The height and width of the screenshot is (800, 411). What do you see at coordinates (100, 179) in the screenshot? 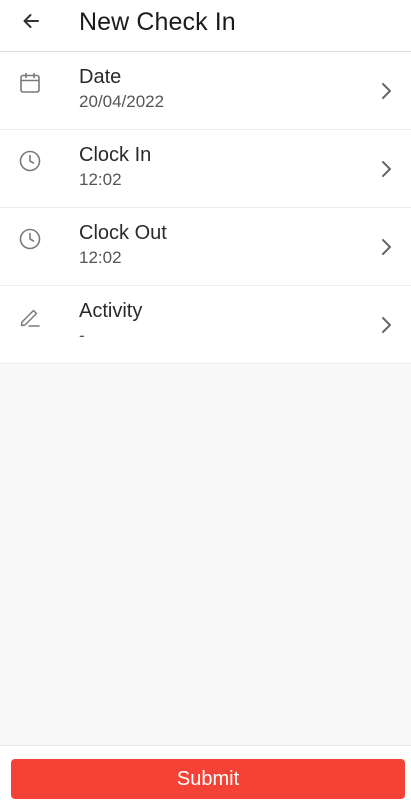
I see `clock-in-value: 12:02` at bounding box center [100, 179].